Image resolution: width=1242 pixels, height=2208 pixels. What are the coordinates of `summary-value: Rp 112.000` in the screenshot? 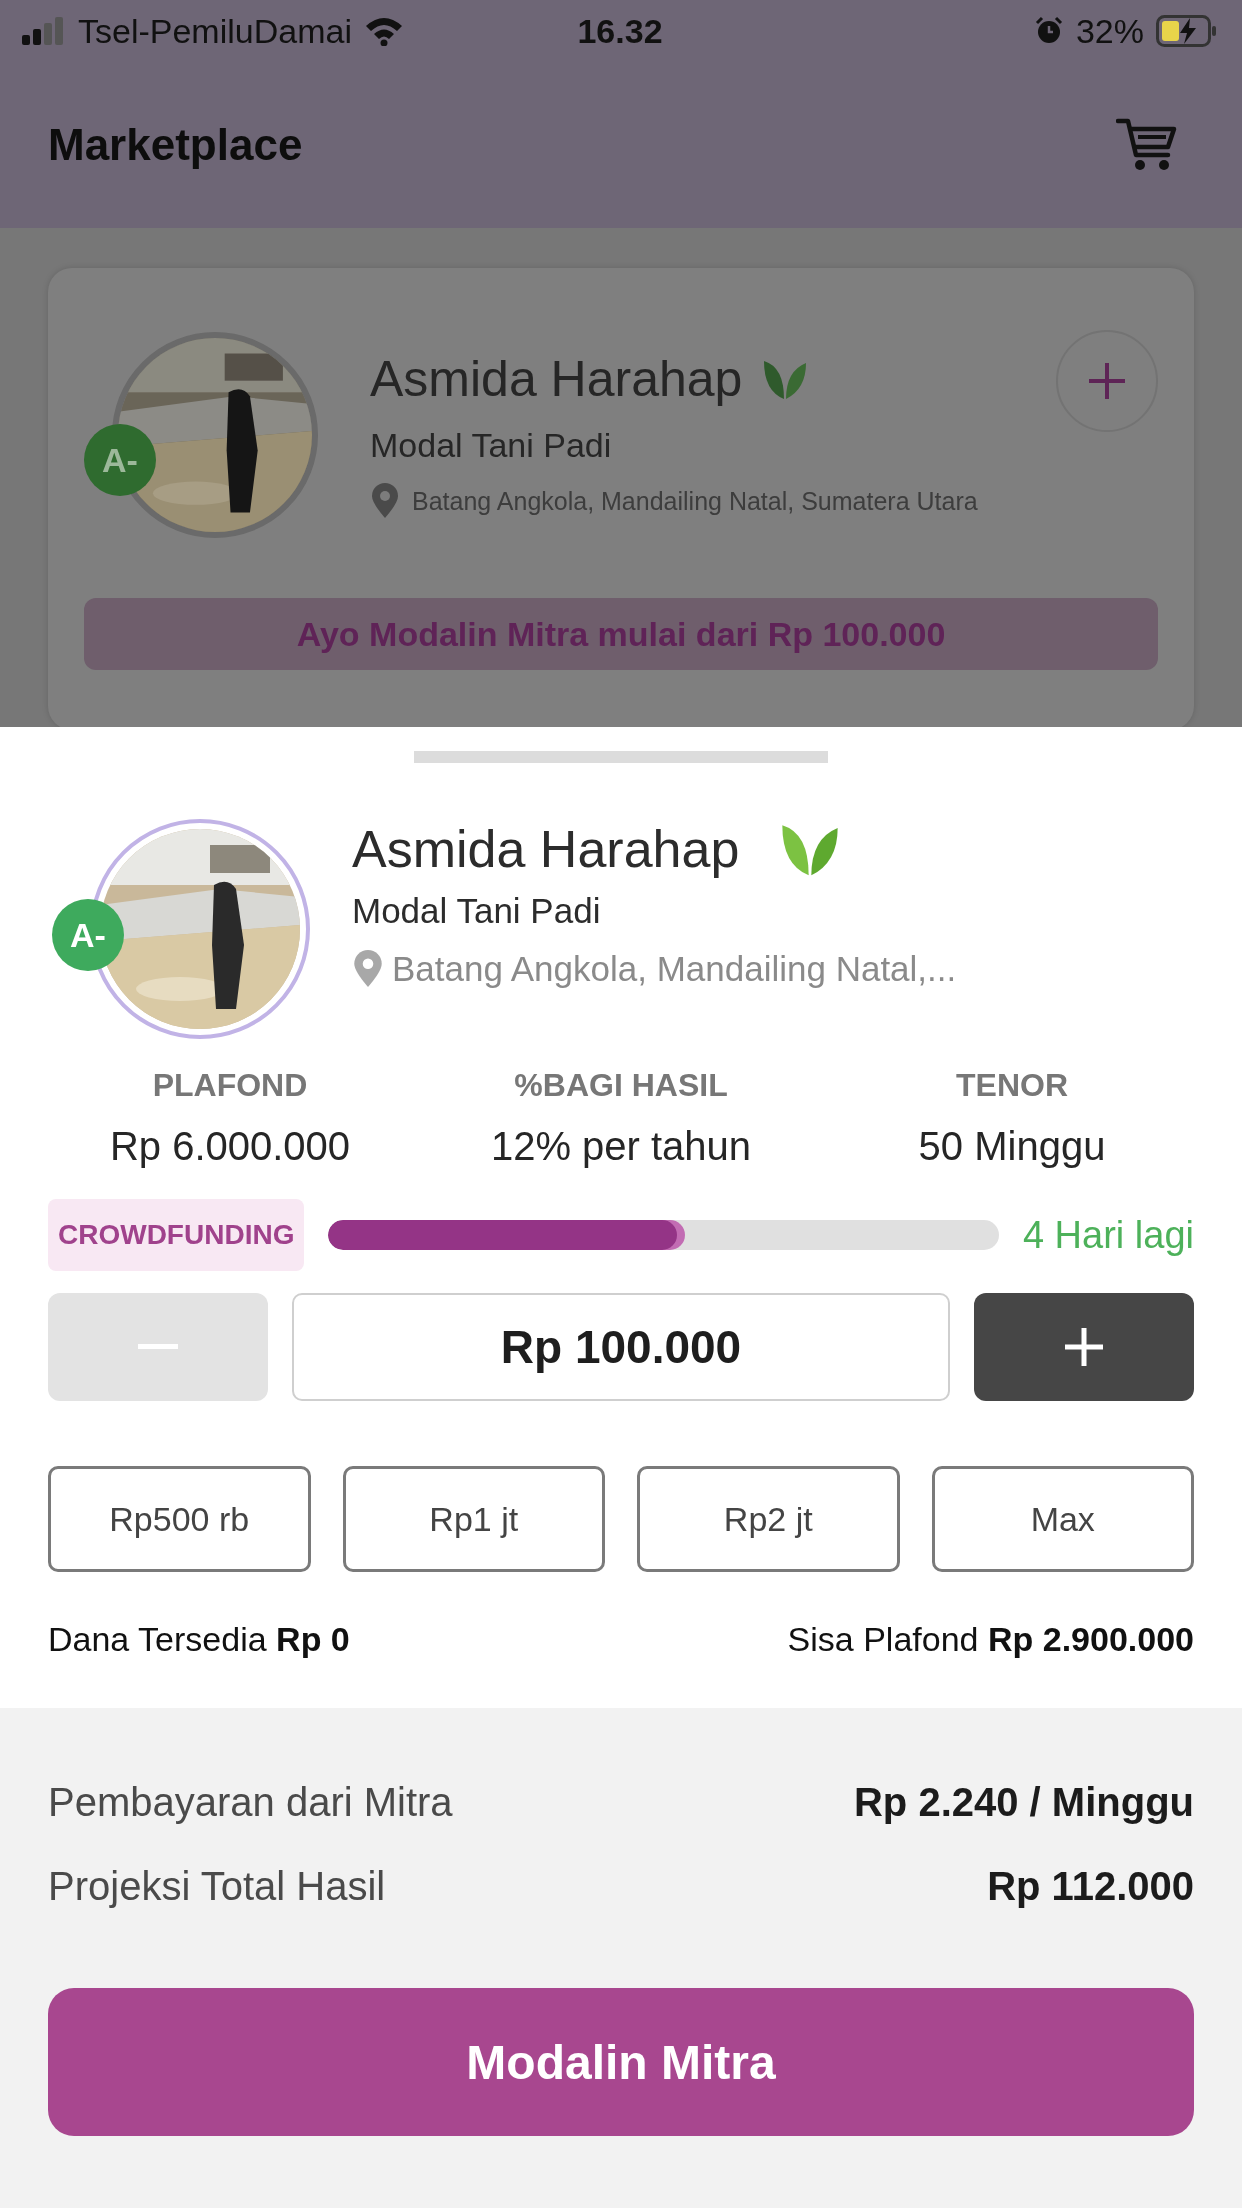 It's located at (1090, 1886).